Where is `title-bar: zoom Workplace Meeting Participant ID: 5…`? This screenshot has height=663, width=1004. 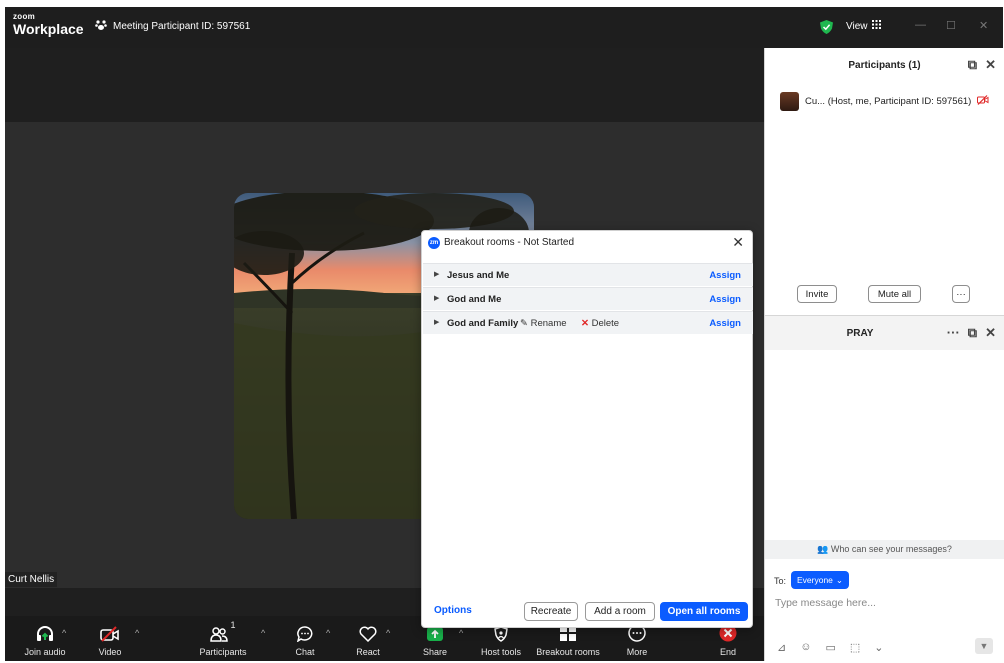
title-bar: zoom Workplace Meeting Participant ID: 5… is located at coordinates (504, 27).